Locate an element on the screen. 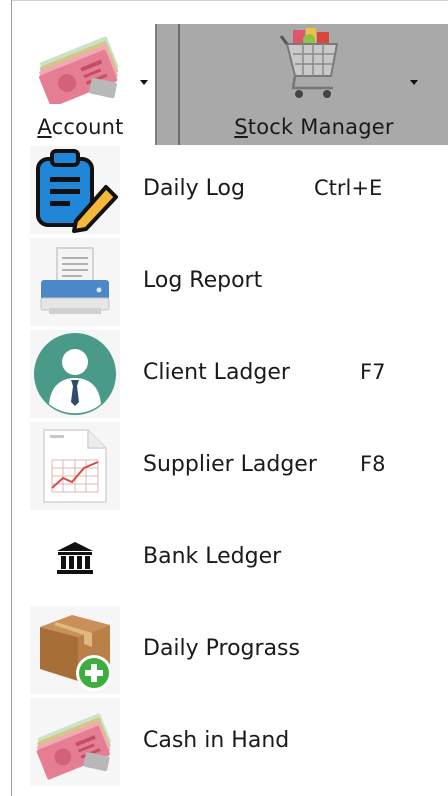 The height and width of the screenshot is (796, 448). menu-item-shortcut: F8 is located at coordinates (373, 464).